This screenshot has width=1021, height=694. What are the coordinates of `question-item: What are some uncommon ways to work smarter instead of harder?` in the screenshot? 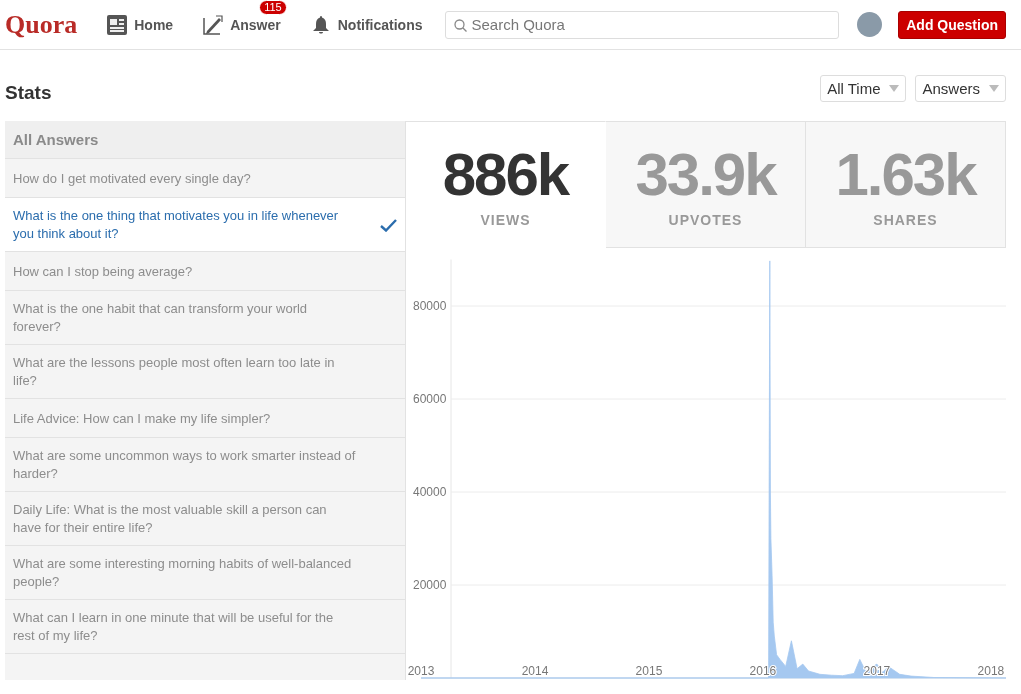 It's located at (205, 465).